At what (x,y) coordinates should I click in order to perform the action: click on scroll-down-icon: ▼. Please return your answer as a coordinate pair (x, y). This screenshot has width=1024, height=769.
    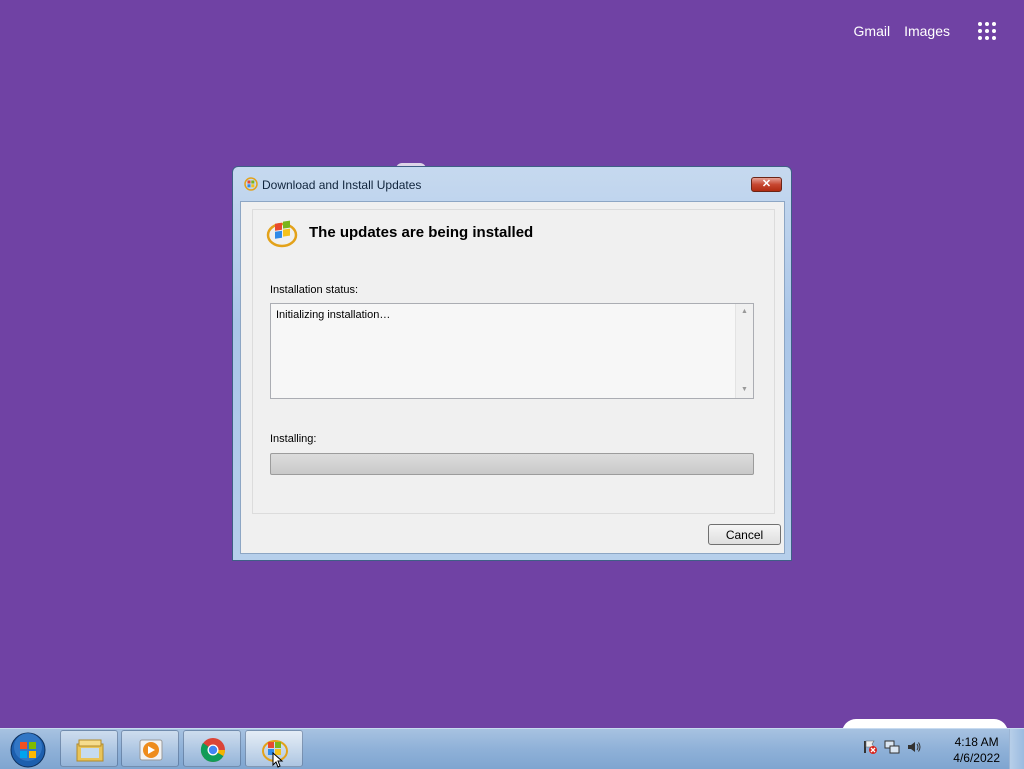
    Looking at the image, I should click on (744, 390).